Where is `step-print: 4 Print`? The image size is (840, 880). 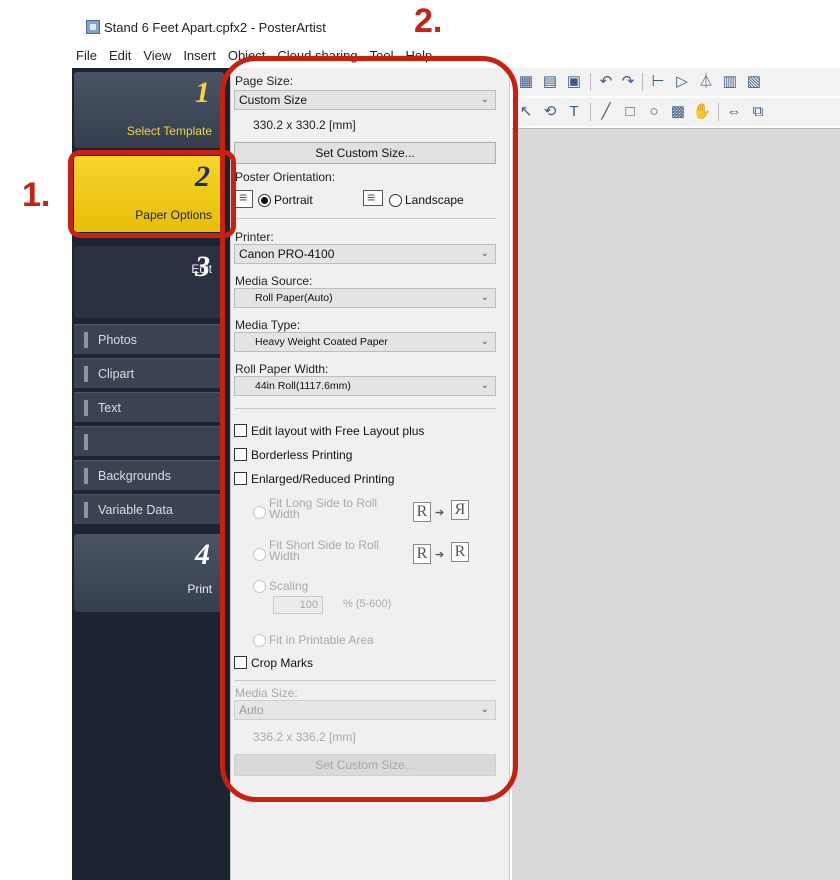
step-print: 4 Print is located at coordinates (149, 573).